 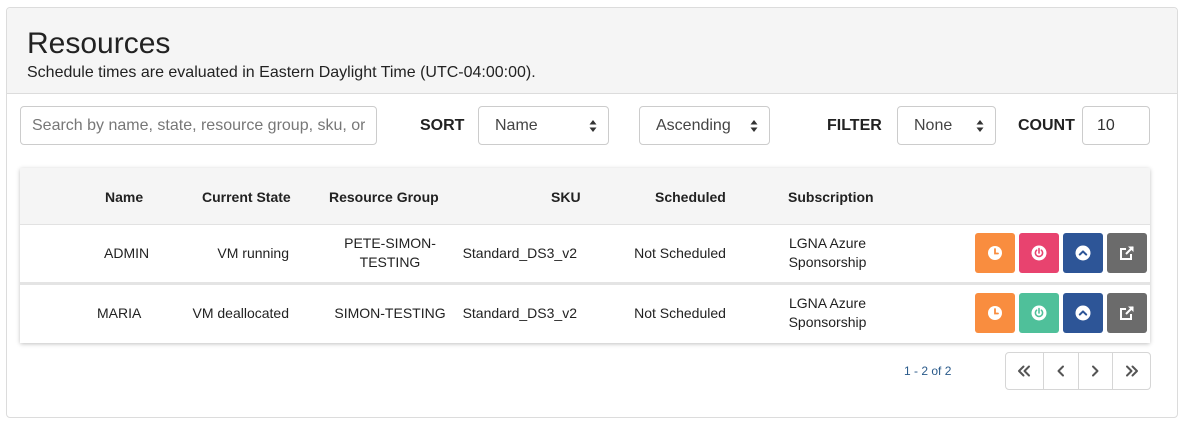 What do you see at coordinates (933, 125) in the screenshot?
I see `filter-value: None` at bounding box center [933, 125].